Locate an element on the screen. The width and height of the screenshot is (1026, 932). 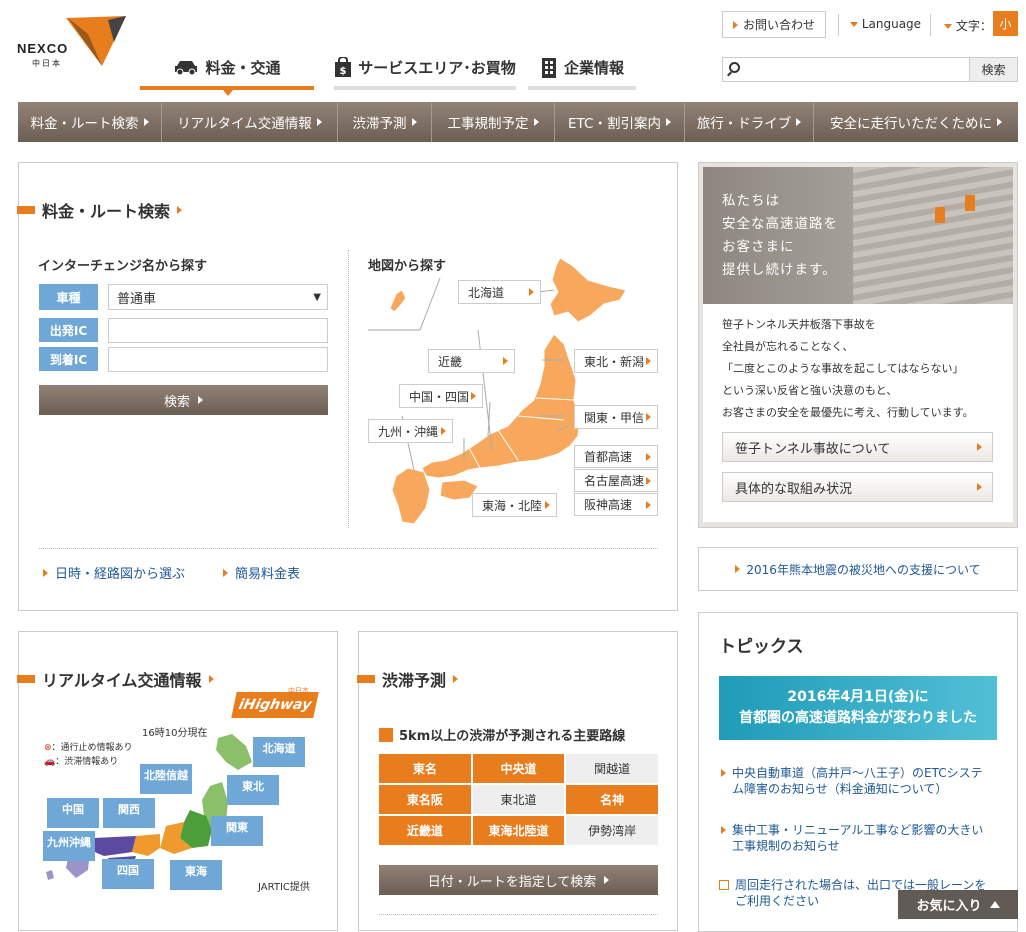
region-tohoku: 東北 is located at coordinates (253, 790).